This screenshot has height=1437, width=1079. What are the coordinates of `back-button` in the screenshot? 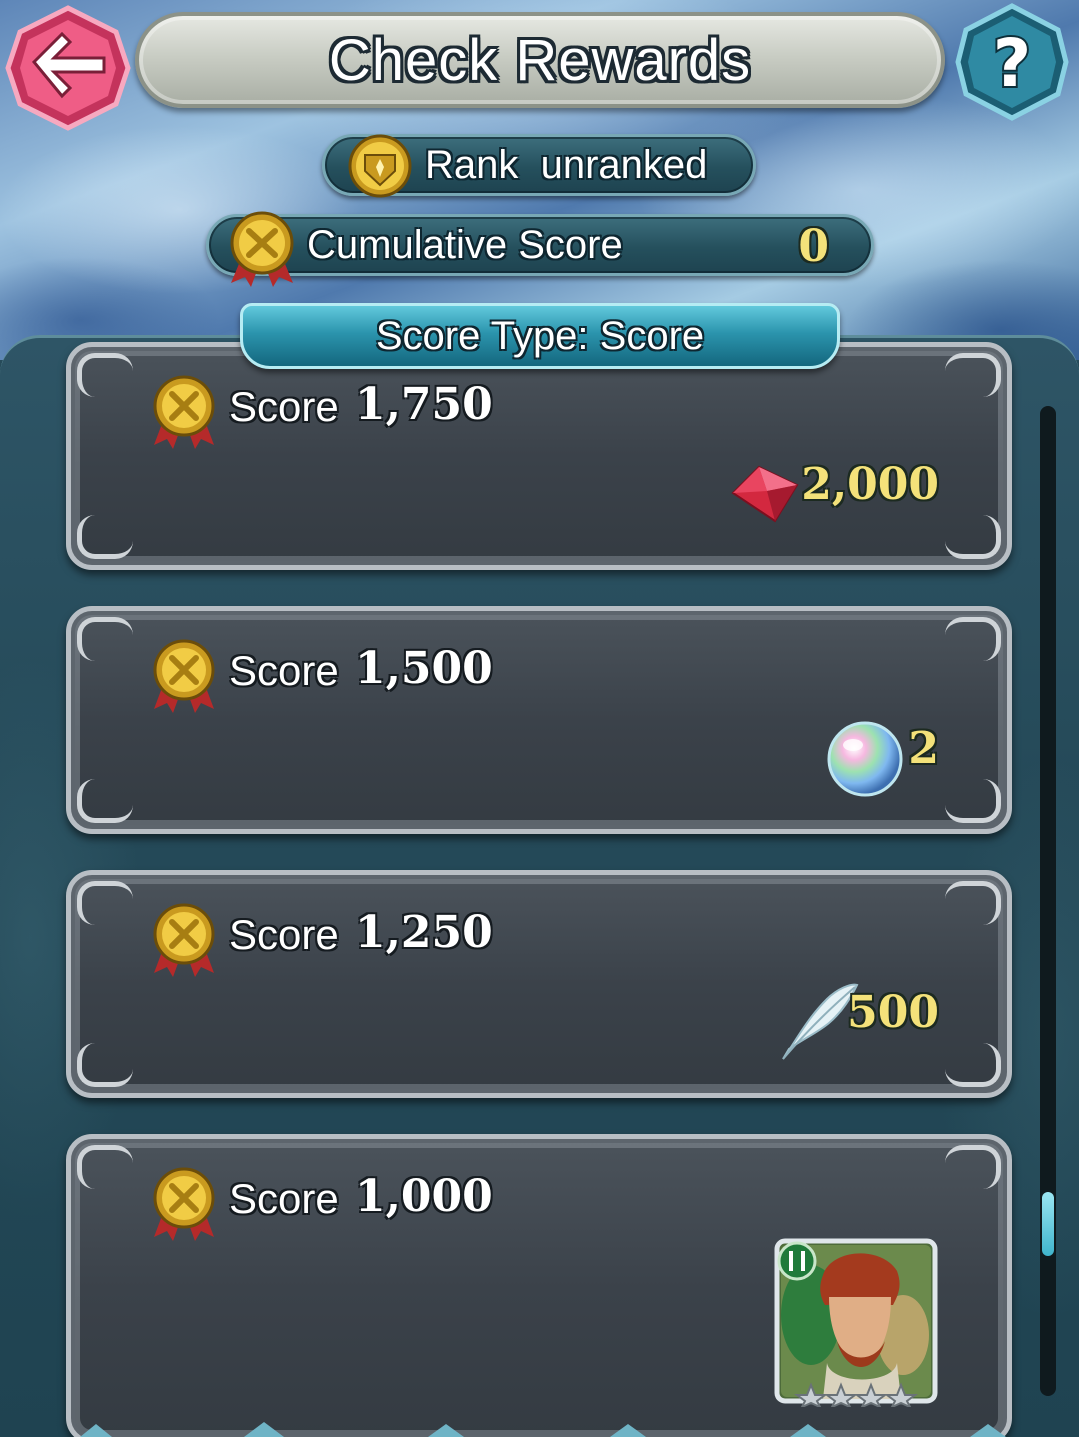 It's located at (68, 68).